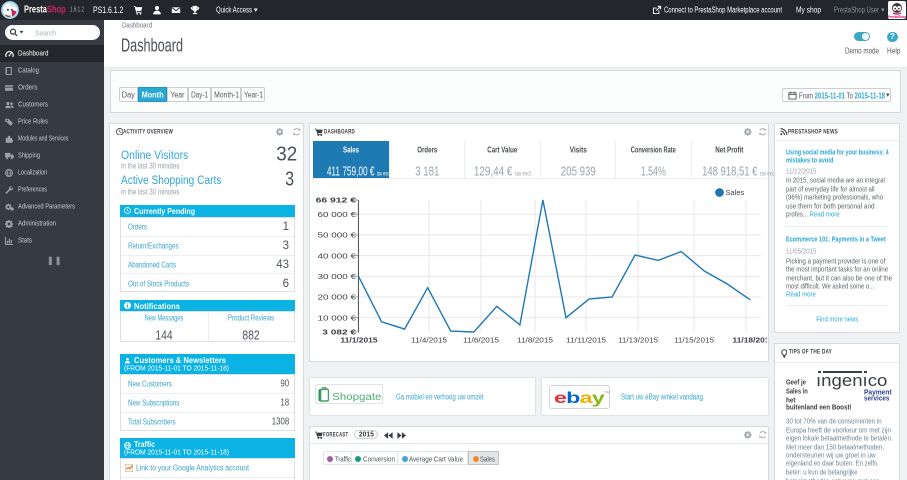 This screenshot has width=907, height=480. I want to click on svg-text: 66 912 €, so click(337, 200).